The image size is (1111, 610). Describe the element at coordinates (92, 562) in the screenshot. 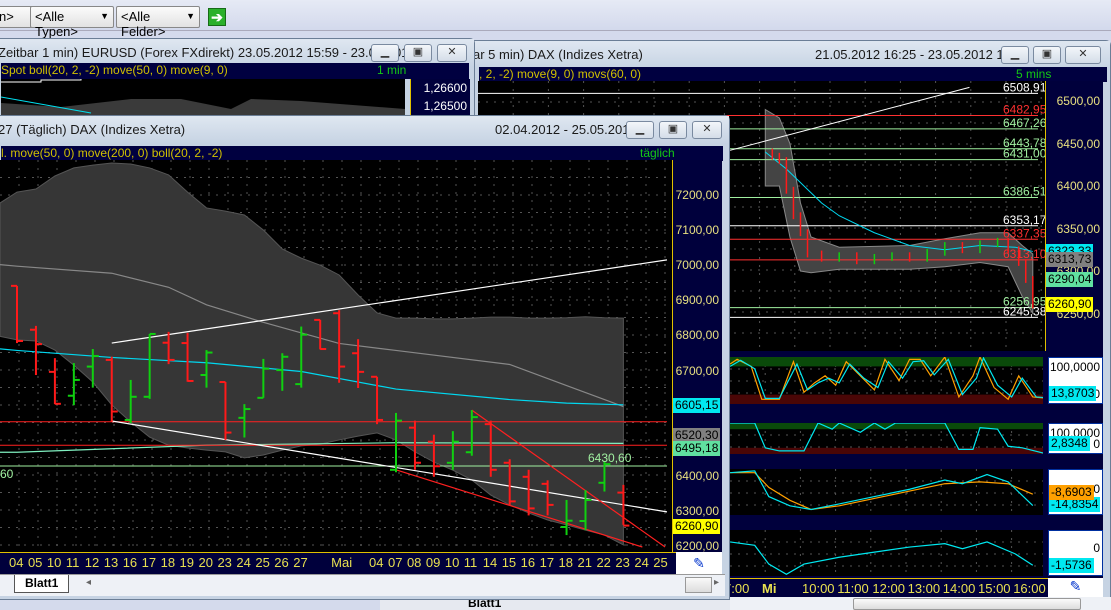

I see `date-tick-label: 12` at that location.